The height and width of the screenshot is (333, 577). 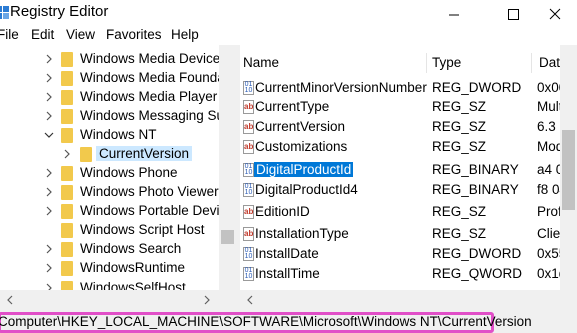 I want to click on menu-edit: Edit, so click(x=42, y=34).